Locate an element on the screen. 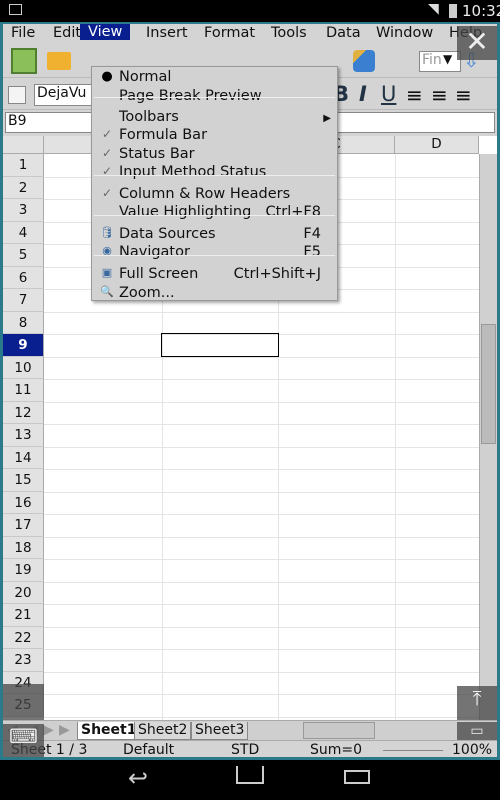  menu-window: Window is located at coordinates (404, 33).